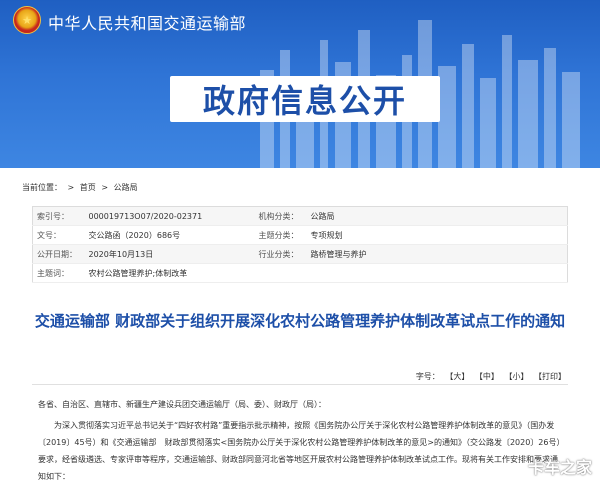 The height and width of the screenshot is (484, 600). I want to click on document-title: 交通运输部 财政部关于组织开展深化农村公路管理养护体制改革试点工作的通知, so click(300, 321).